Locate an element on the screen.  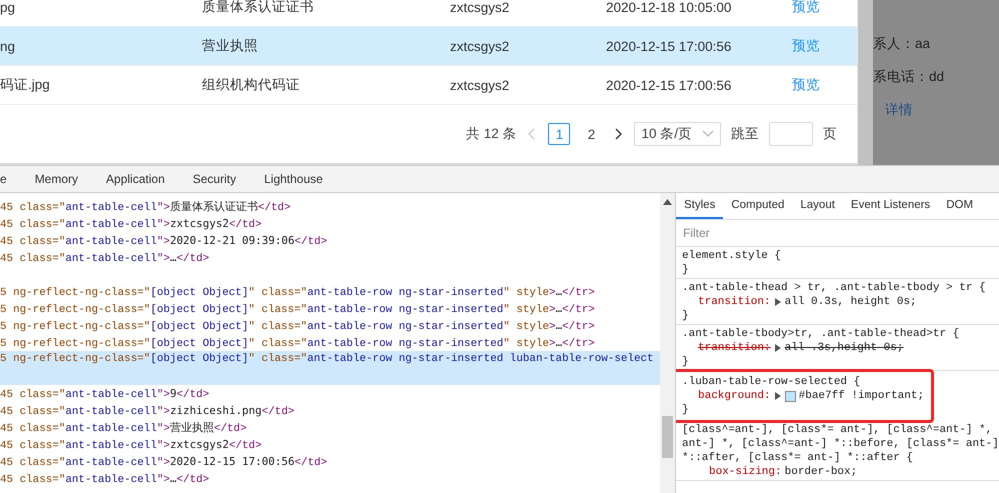
page-jump-field is located at coordinates (791, 134).